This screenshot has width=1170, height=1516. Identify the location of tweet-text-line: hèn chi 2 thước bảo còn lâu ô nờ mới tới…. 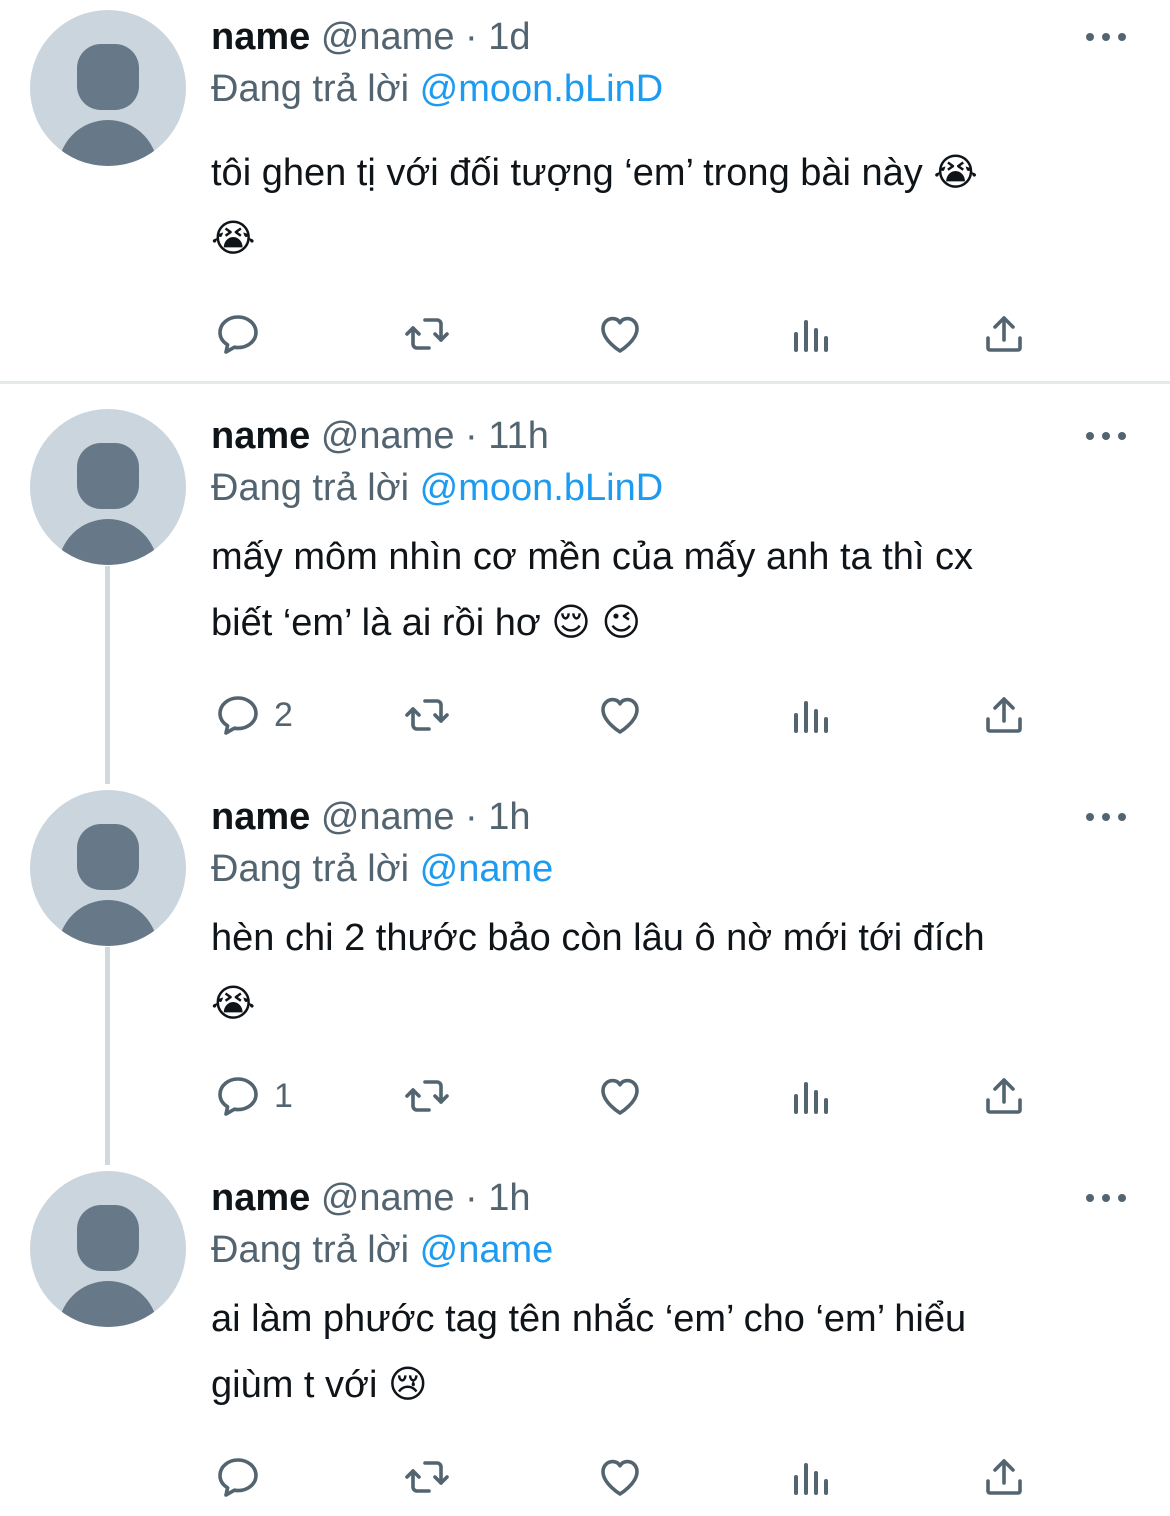
(598, 938).